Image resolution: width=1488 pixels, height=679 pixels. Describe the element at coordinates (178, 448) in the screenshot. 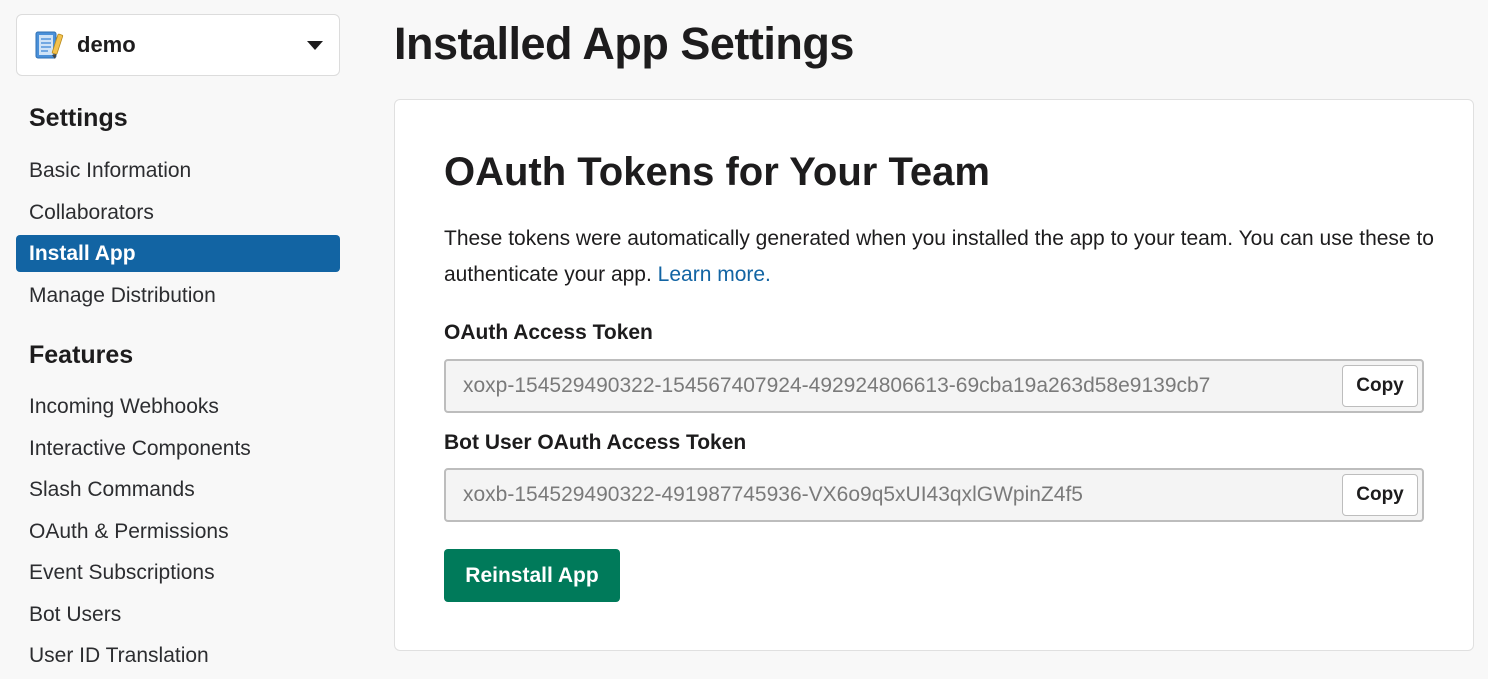

I see `sidebar-item-interactive-components: Interactive Components` at that location.